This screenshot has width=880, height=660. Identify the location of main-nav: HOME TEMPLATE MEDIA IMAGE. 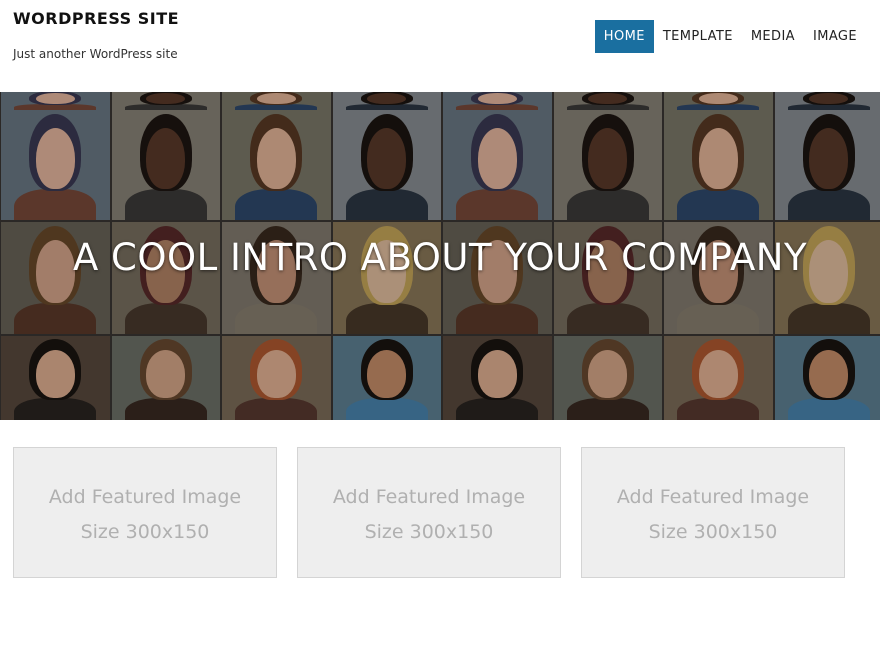
(730, 36).